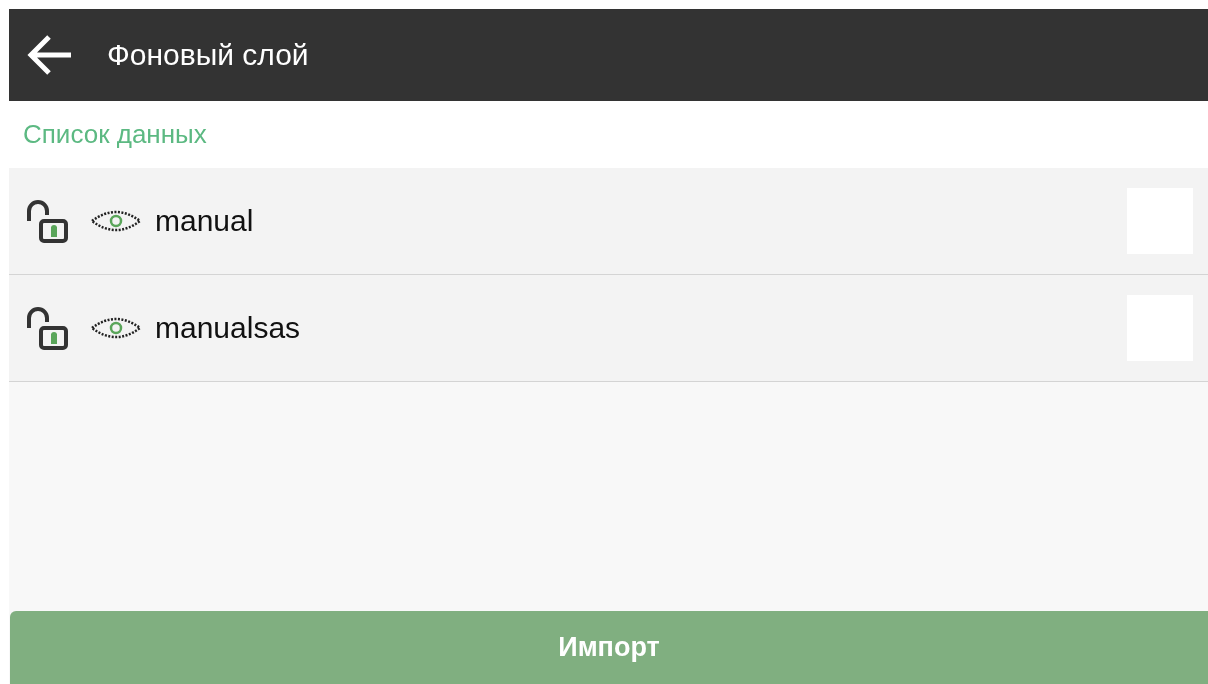 This screenshot has height=684, width=1208. I want to click on layer-name: manualsas, so click(228, 328).